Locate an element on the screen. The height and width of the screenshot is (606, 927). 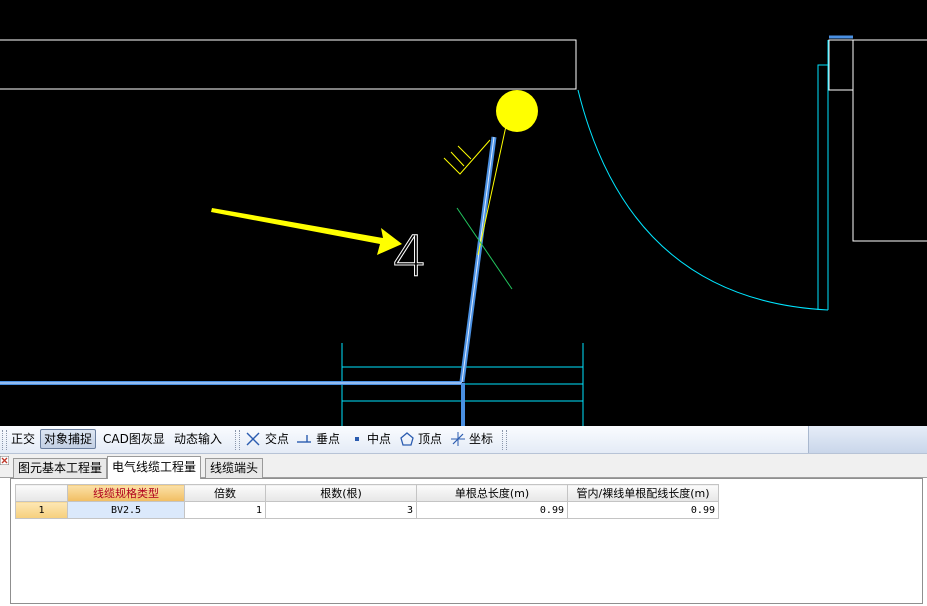
intersection-icon is located at coordinates (253, 439).